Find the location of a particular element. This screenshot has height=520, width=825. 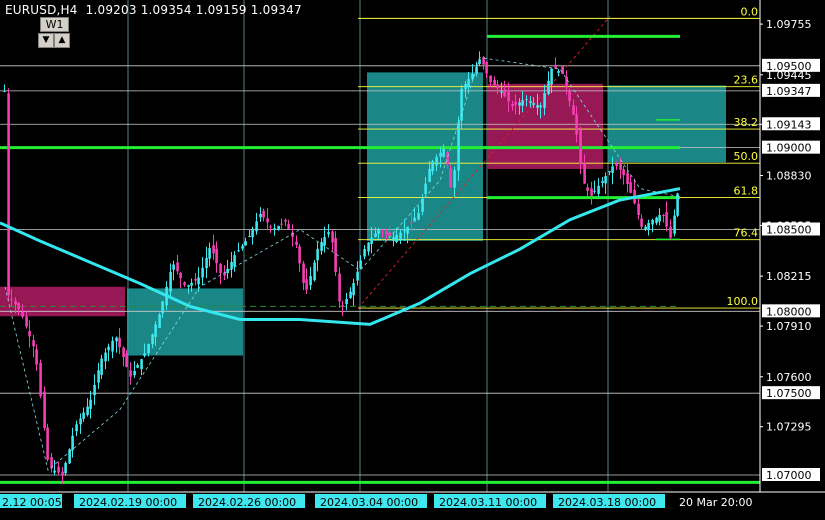

time-tick-label: 2024.02.19 00:00 is located at coordinates (128, 502).